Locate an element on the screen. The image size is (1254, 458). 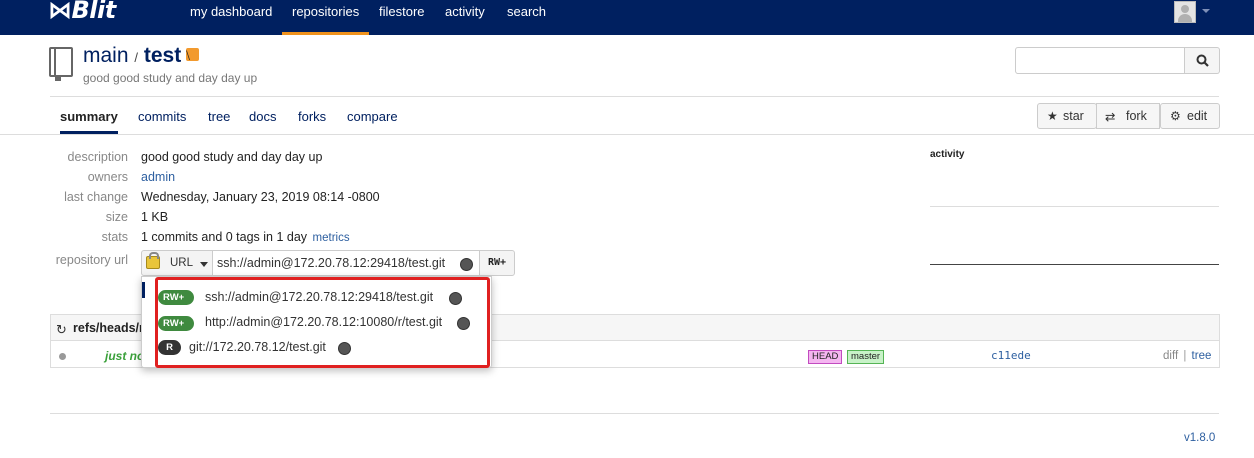
activity-divider is located at coordinates (1074, 206).